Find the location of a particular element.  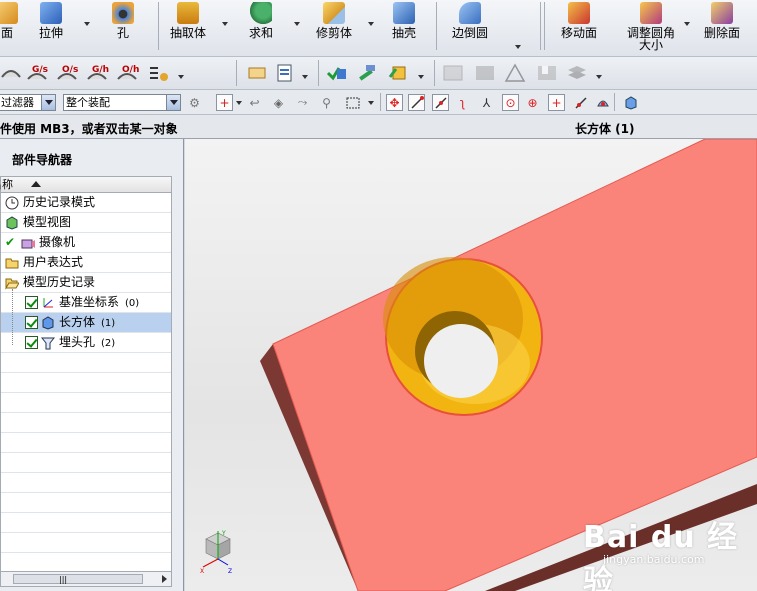

svg-text: Z is located at coordinates (230, 571).